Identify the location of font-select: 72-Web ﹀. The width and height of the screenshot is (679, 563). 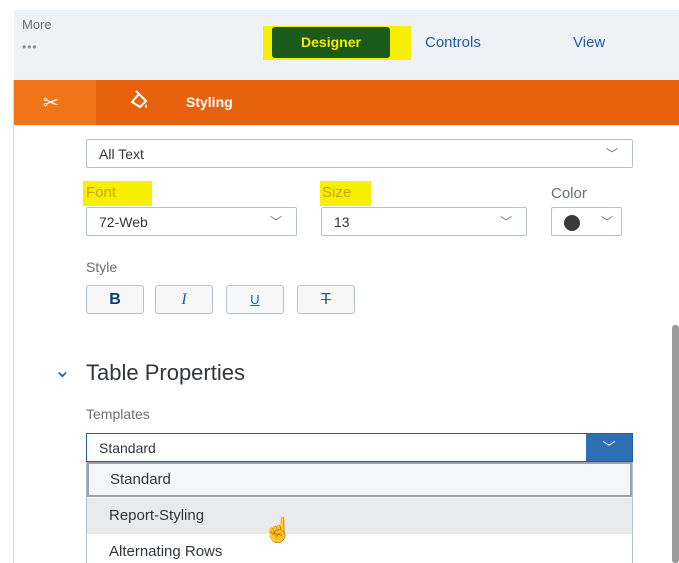
(191, 221).